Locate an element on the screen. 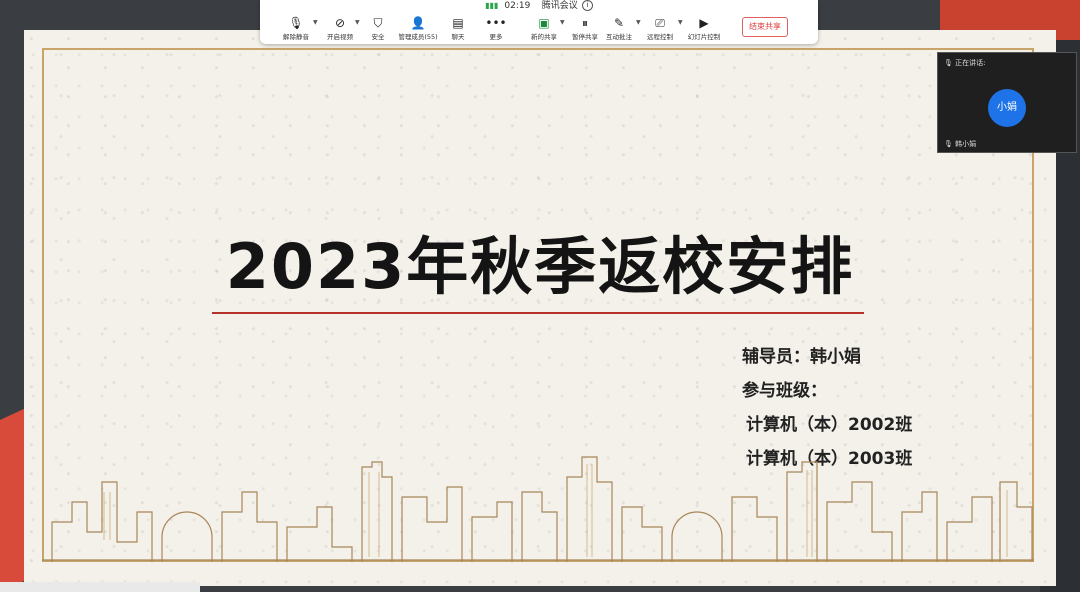 The width and height of the screenshot is (1080, 592). unmute-button: 🎙 解除静音 is located at coordinates (296, 28).